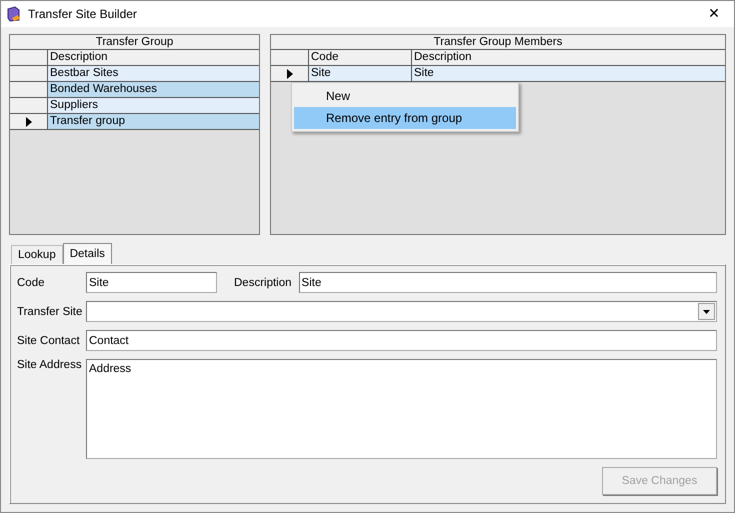  Describe the element at coordinates (134, 42) in the screenshot. I see `grid-title: Transfer Group` at that location.